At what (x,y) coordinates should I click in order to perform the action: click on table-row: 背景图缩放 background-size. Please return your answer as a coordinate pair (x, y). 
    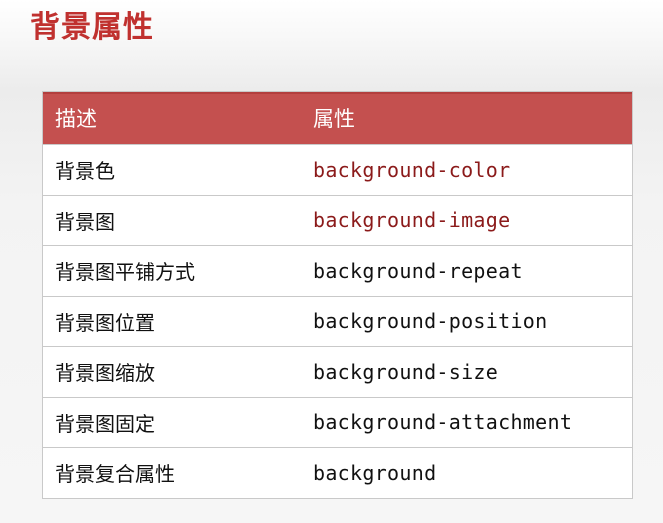
    Looking at the image, I should click on (337, 371).